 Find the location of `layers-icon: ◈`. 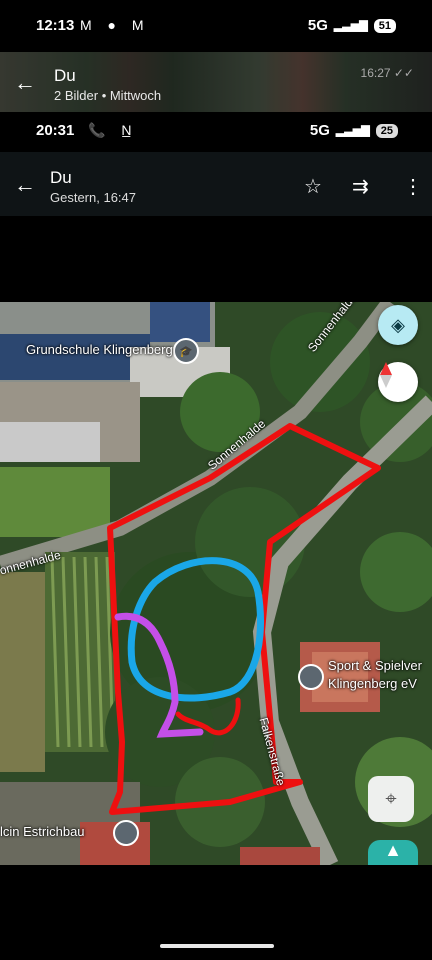

layers-icon: ◈ is located at coordinates (398, 325).